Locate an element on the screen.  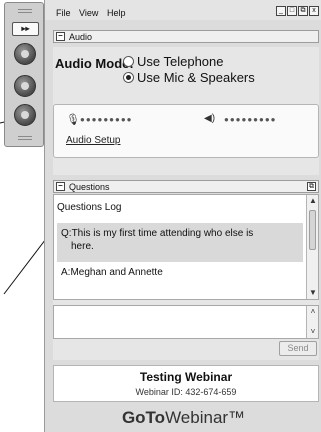
mic-speakers-radio is located at coordinates (128, 77).